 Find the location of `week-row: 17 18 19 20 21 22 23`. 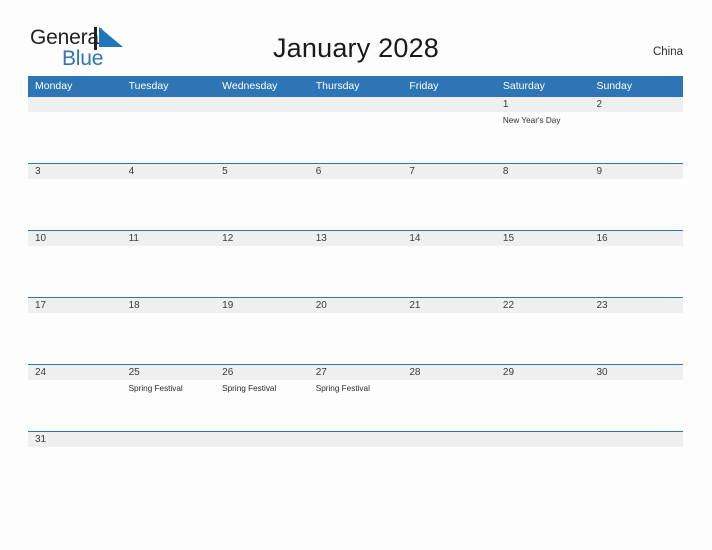

week-row: 17 18 19 20 21 22 23 is located at coordinates (355, 330).